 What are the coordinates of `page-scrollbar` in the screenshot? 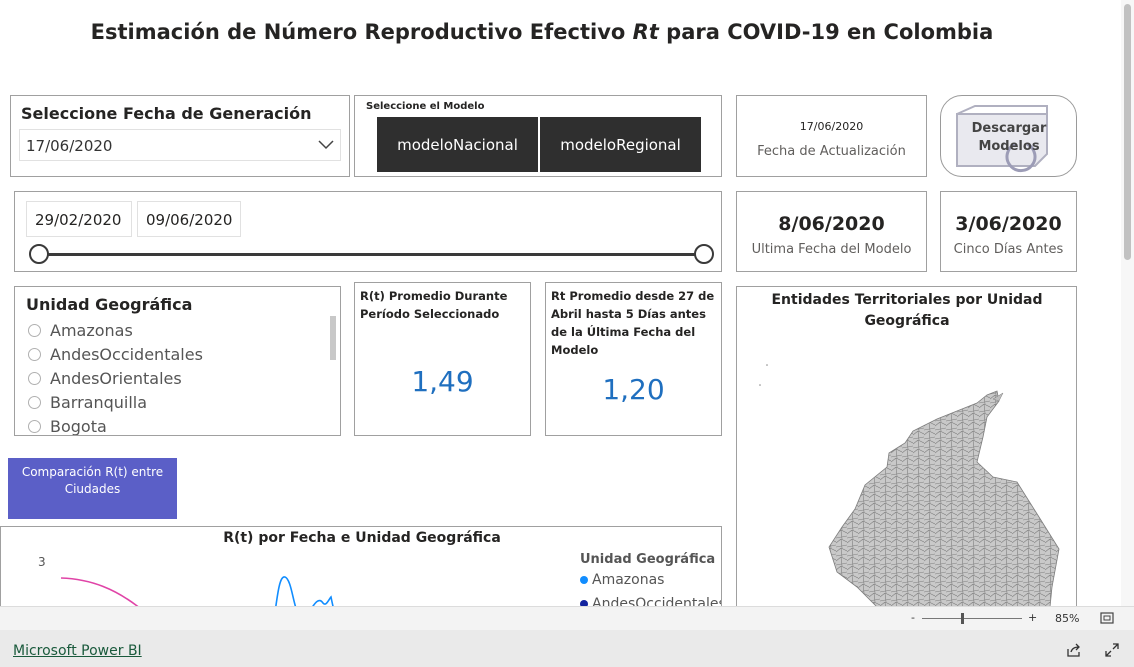 It's located at (1127, 303).